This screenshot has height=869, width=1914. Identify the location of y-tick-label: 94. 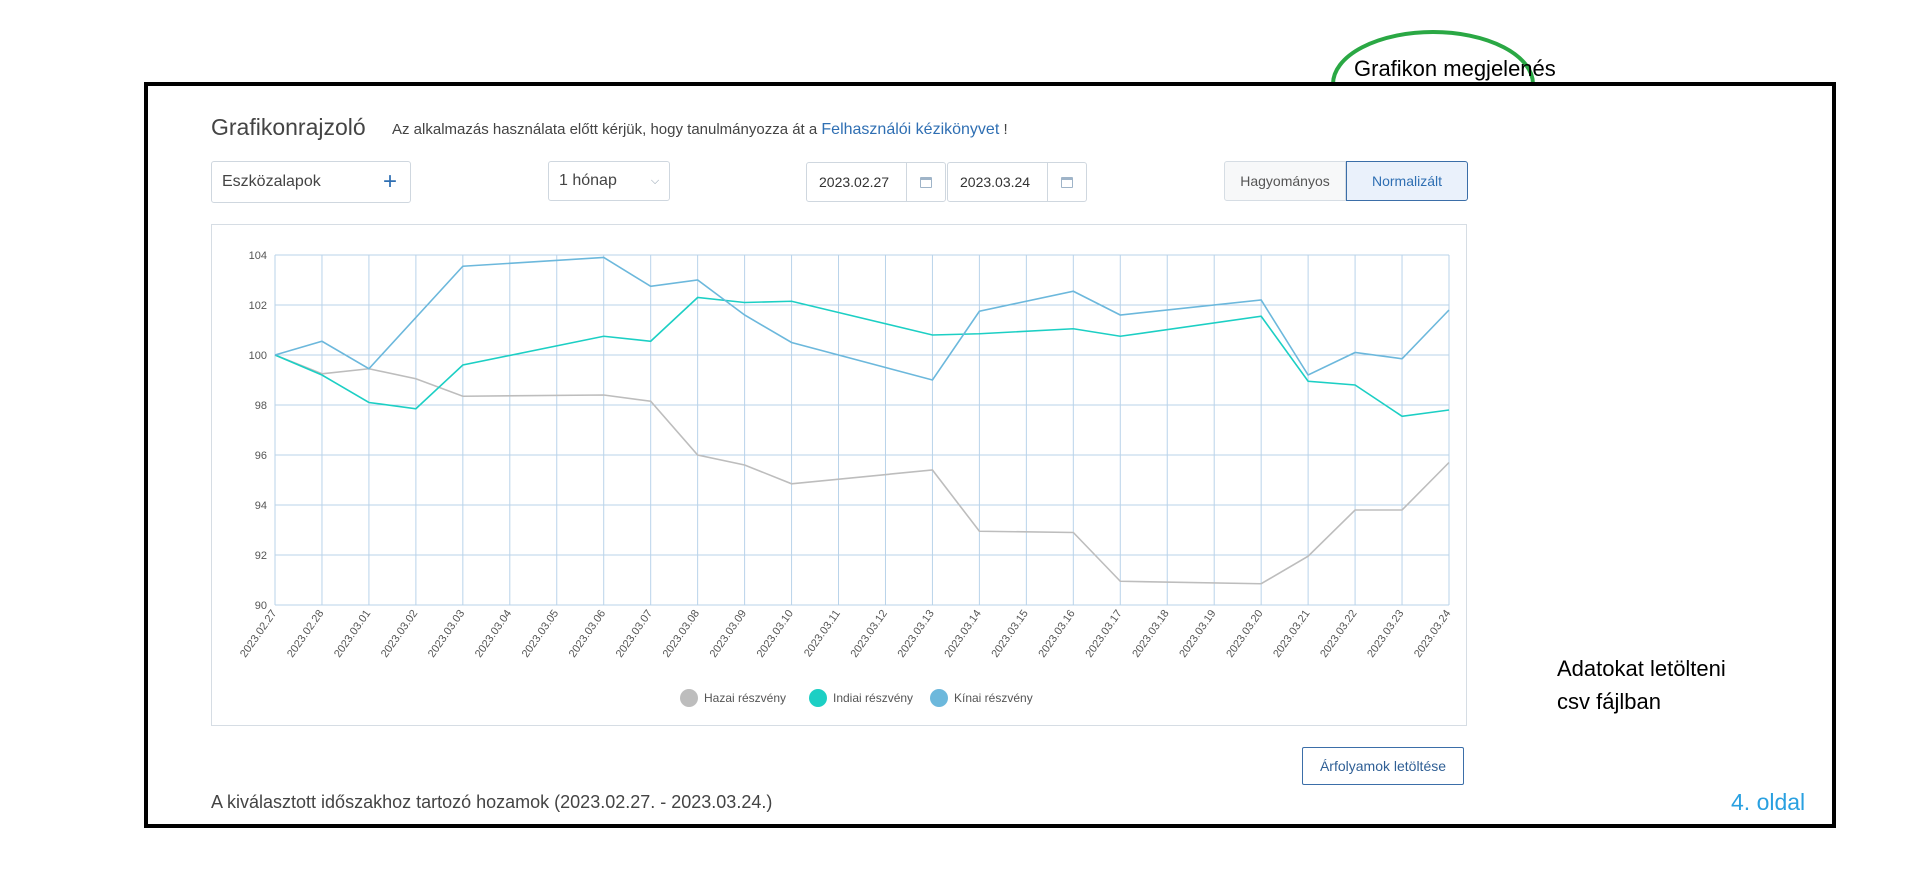
(261, 506).